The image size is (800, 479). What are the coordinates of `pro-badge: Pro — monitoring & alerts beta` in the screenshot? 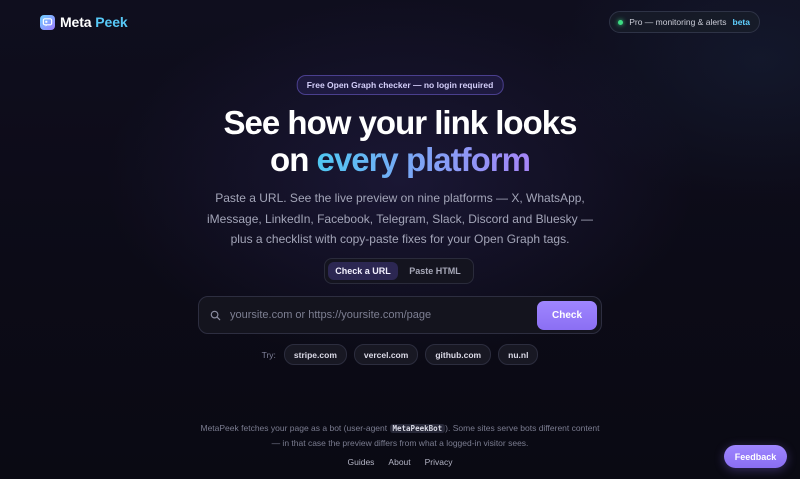 It's located at (684, 22).